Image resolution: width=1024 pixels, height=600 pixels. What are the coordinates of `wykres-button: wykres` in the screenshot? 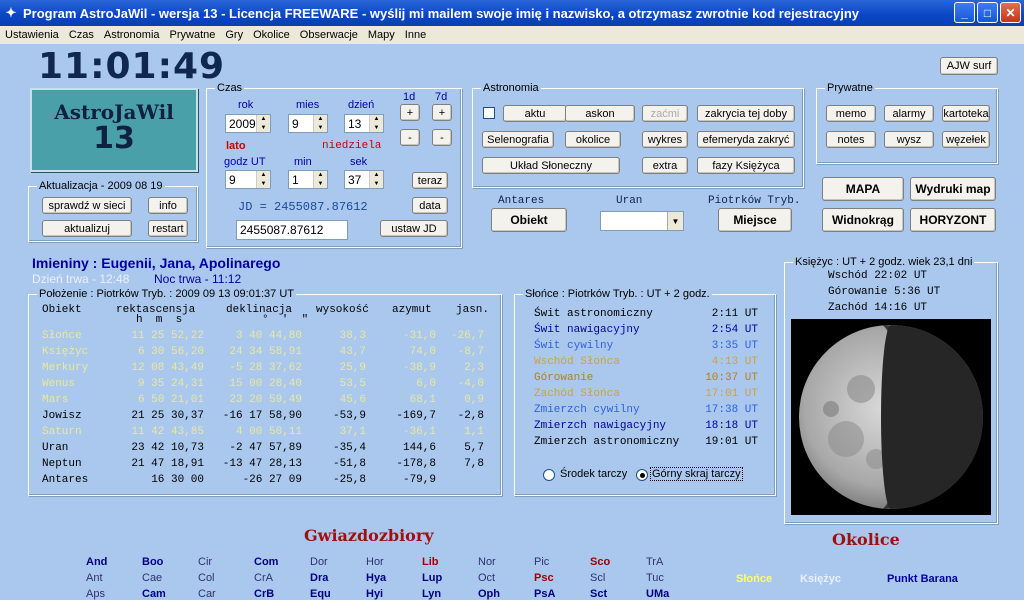 It's located at (665, 139).